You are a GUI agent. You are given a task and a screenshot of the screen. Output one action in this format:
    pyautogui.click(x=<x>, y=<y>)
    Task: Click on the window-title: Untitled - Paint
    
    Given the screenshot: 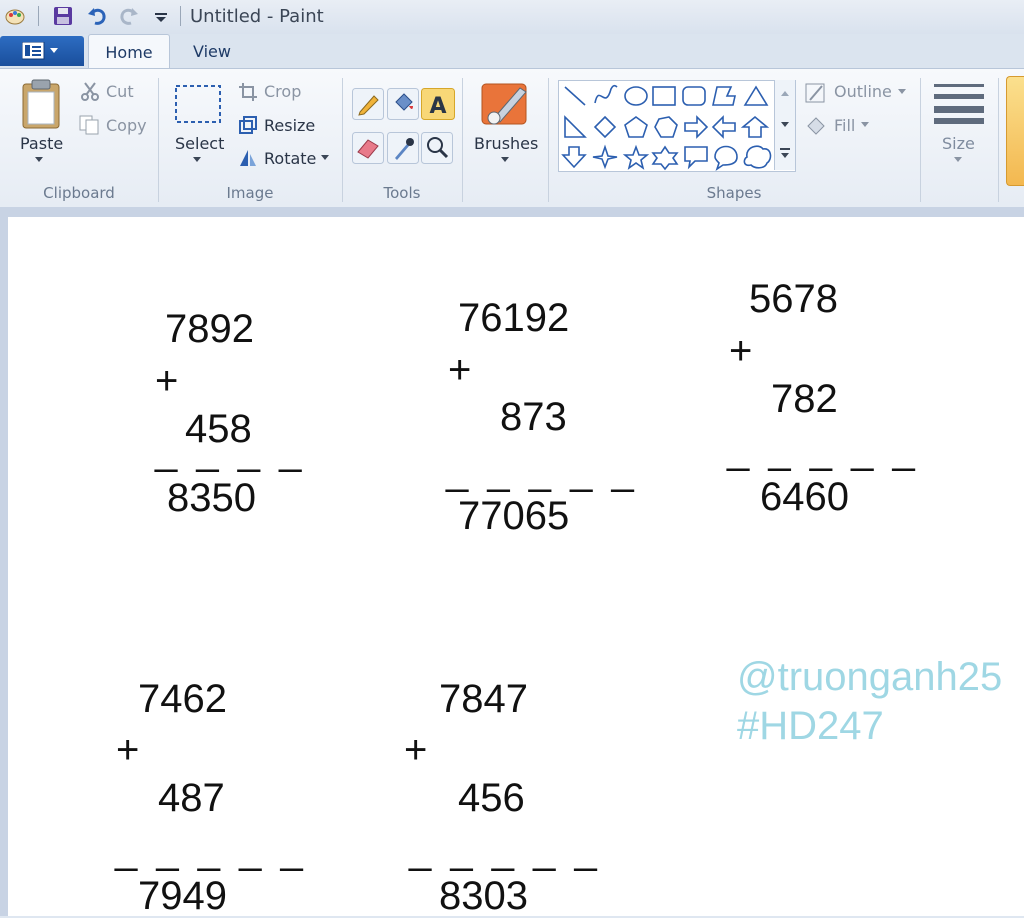 What is the action you would take?
    pyautogui.click(x=257, y=16)
    